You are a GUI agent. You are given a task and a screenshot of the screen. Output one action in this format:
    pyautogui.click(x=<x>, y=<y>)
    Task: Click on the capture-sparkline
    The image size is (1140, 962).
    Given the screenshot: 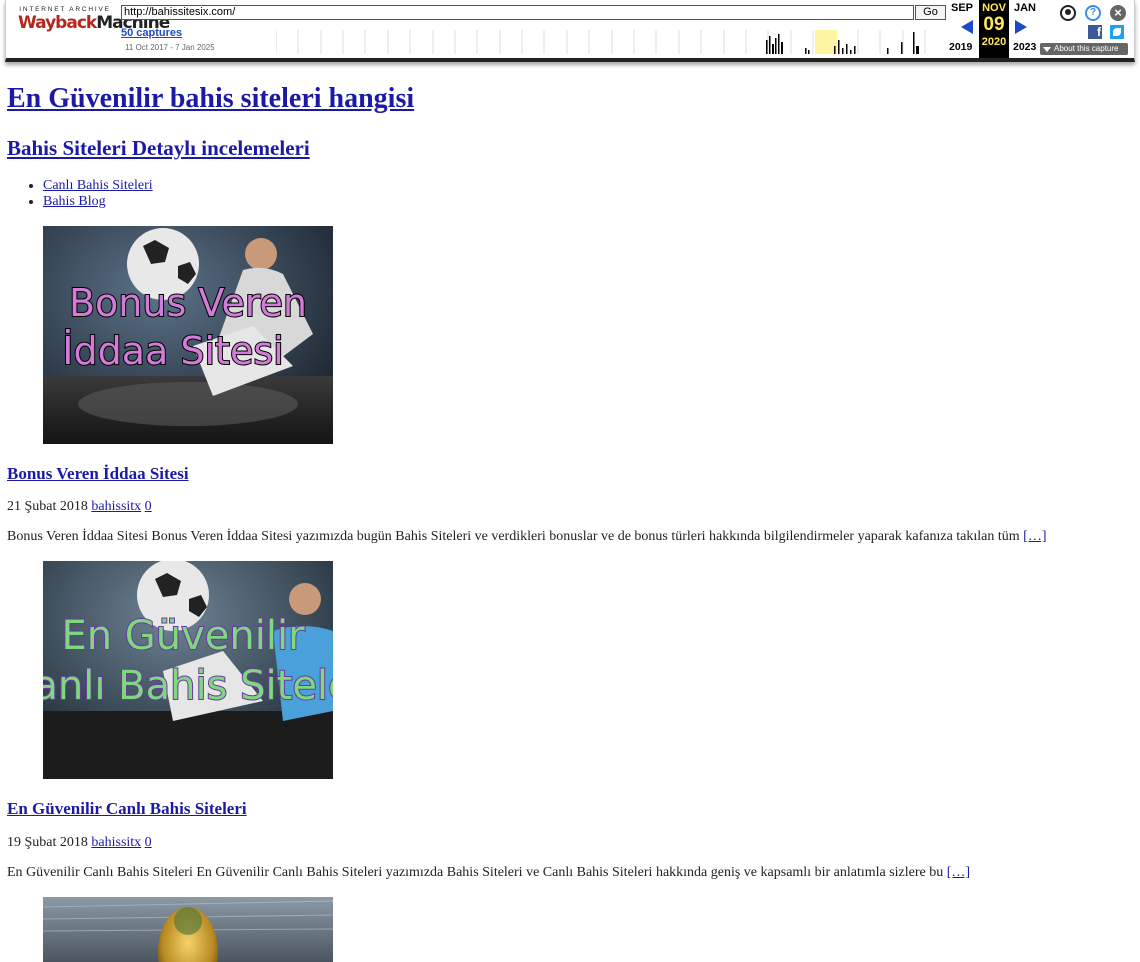 What is the action you would take?
    pyautogui.click(x=612, y=41)
    